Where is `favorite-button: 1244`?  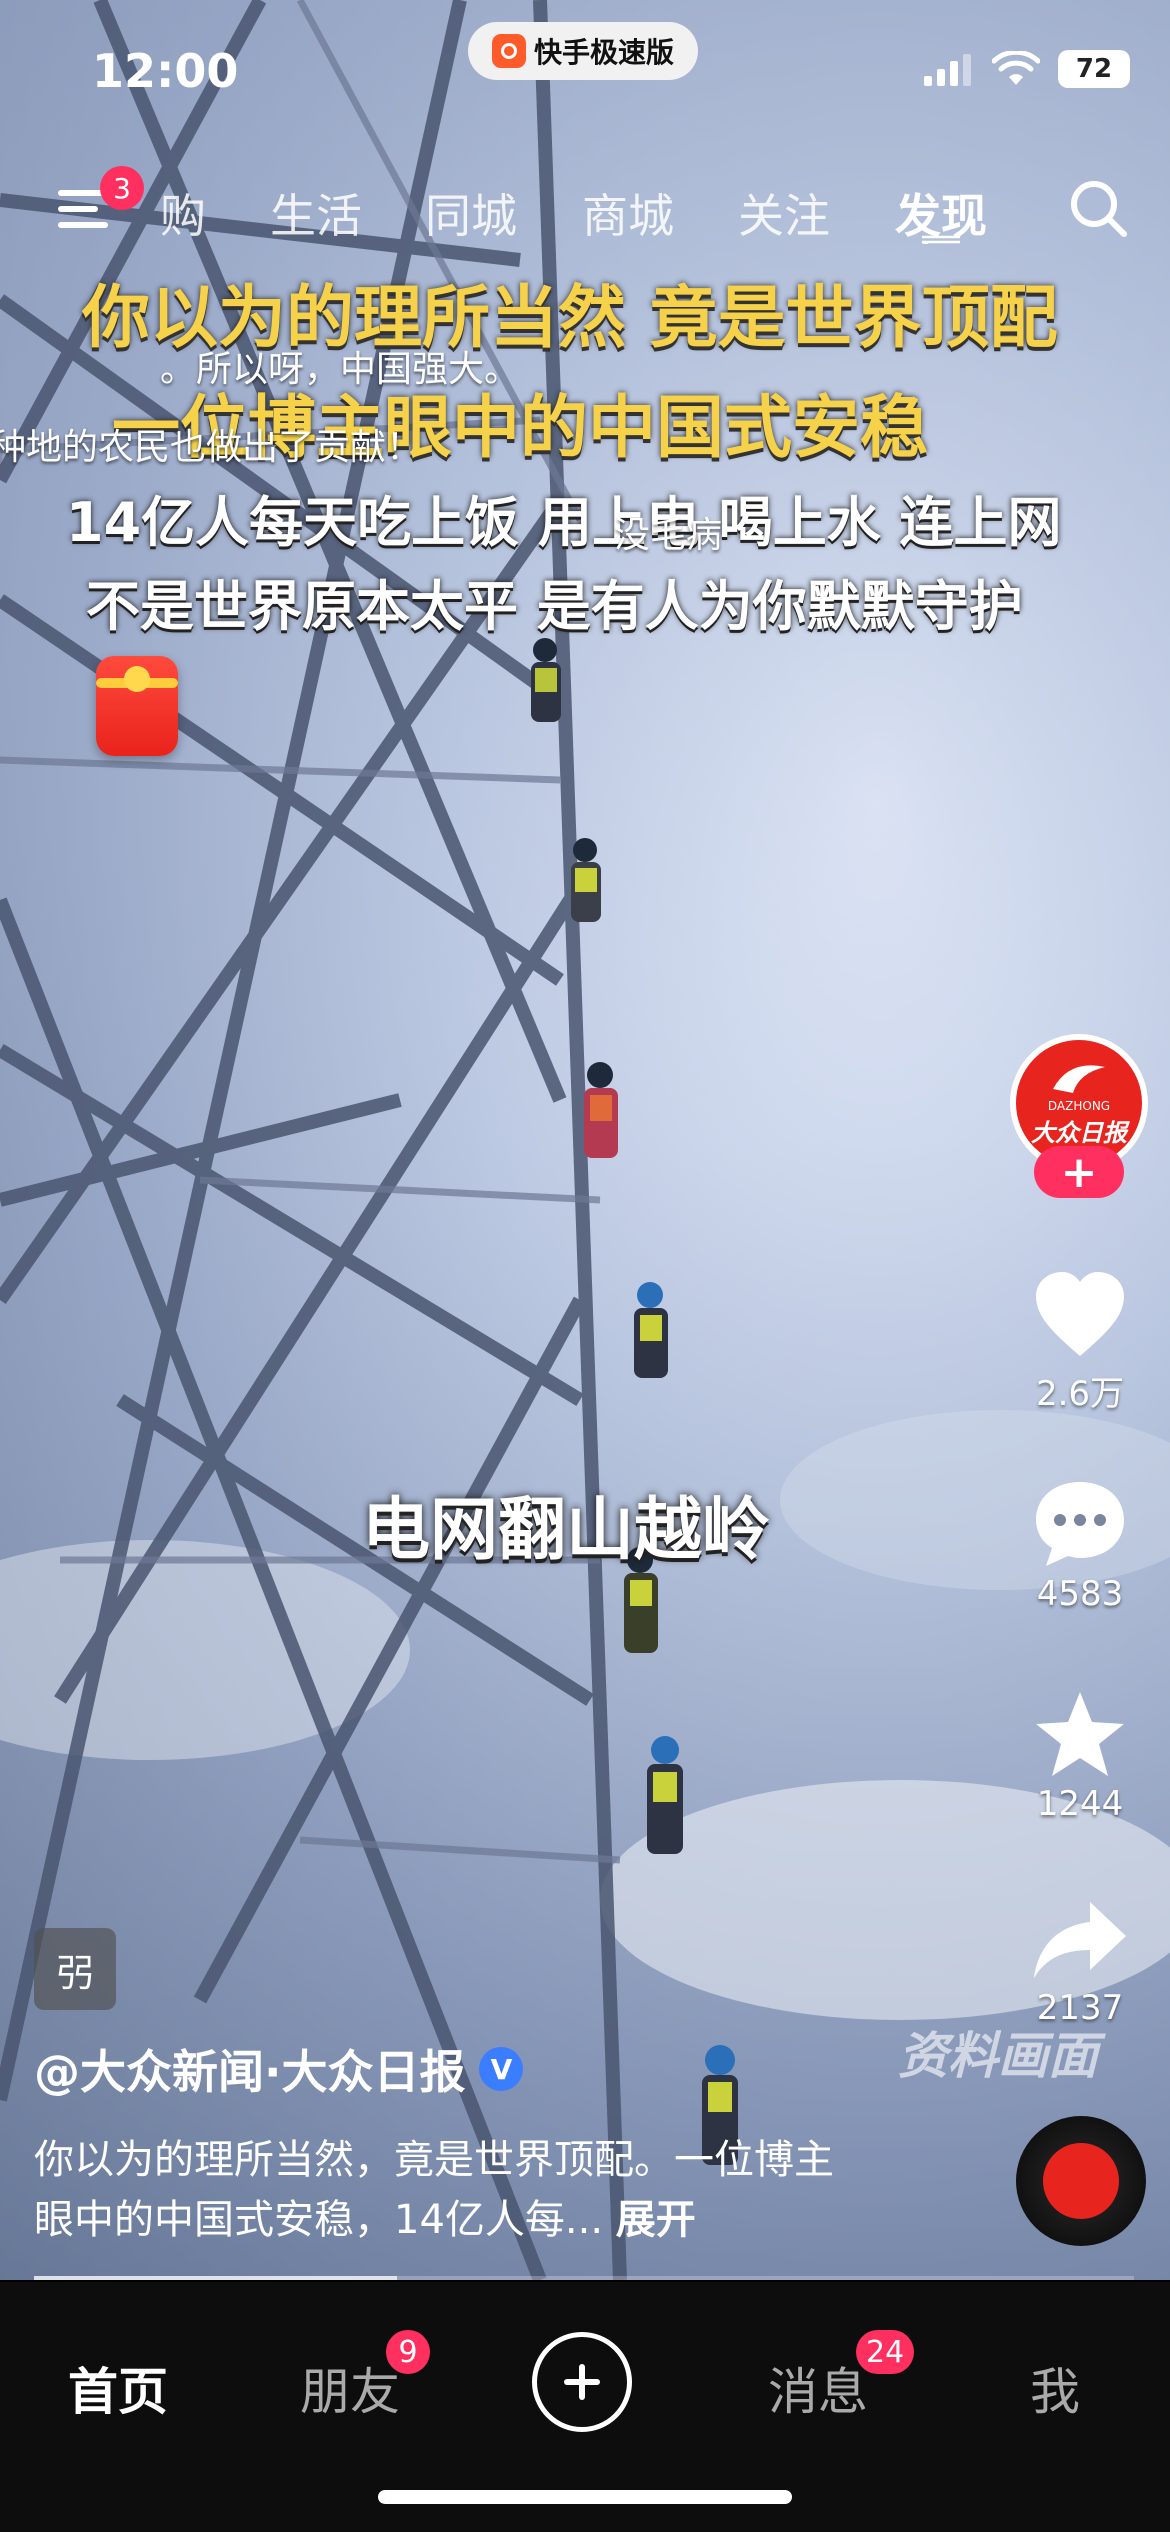 favorite-button: 1244 is located at coordinates (1080, 1756).